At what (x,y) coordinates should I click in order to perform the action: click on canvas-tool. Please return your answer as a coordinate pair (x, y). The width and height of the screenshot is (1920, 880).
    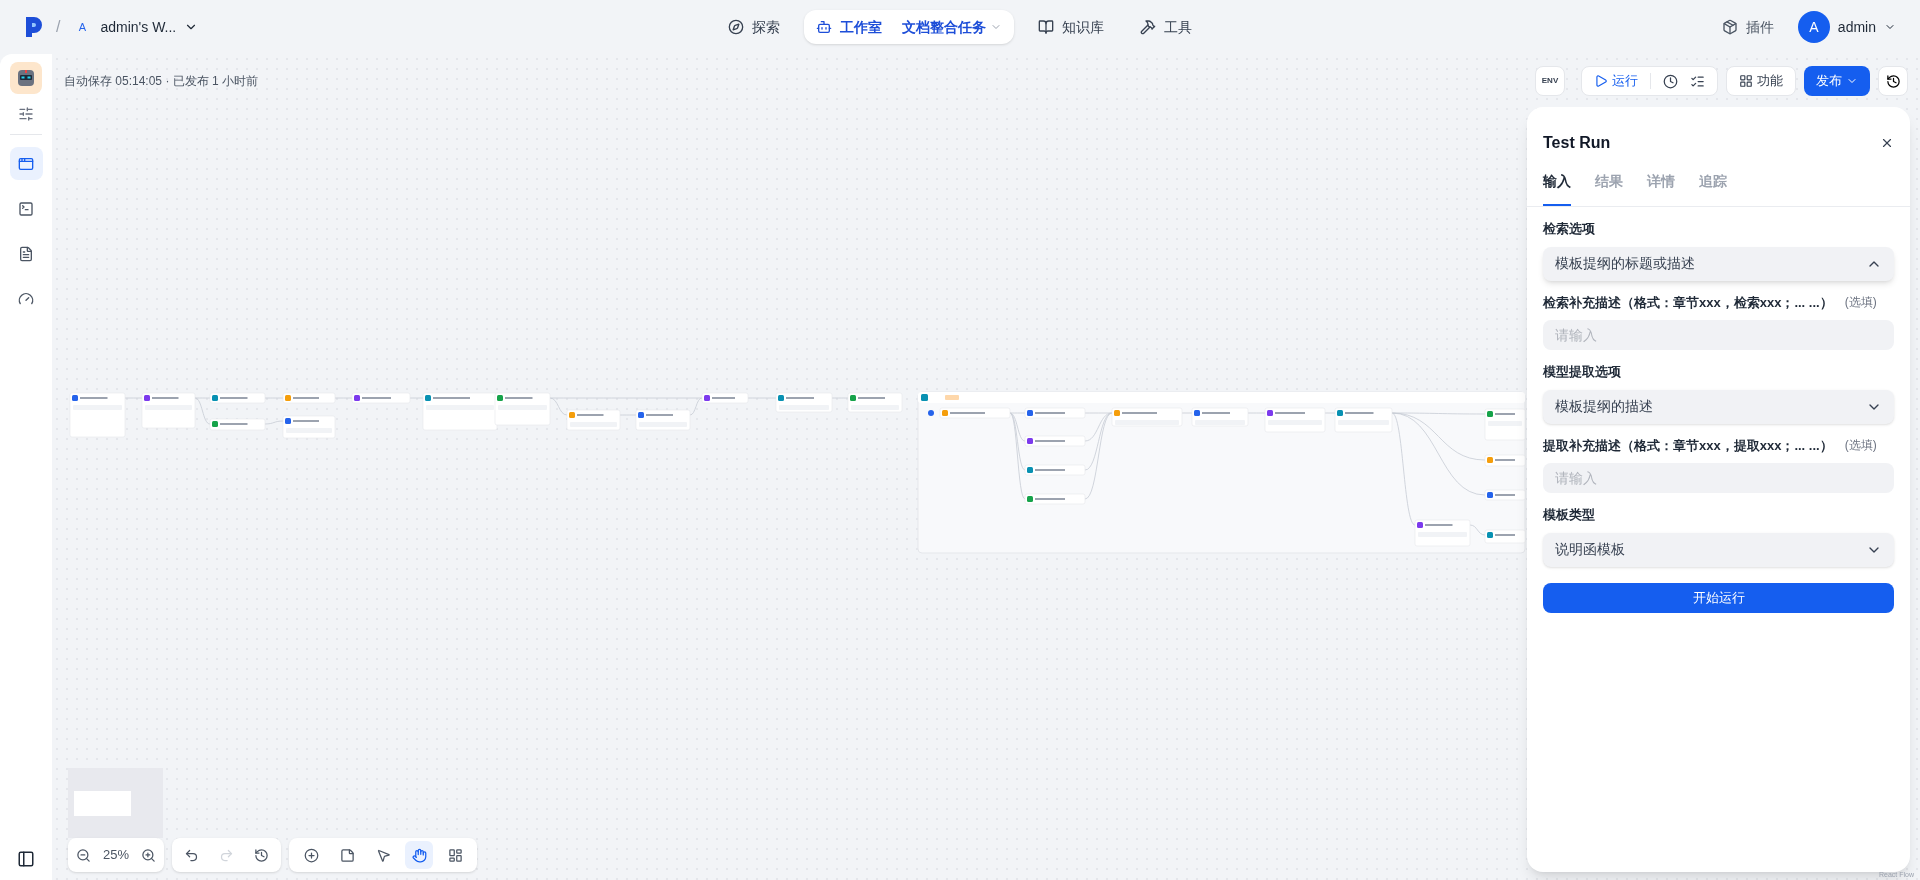
    Looking at the image, I should click on (419, 855).